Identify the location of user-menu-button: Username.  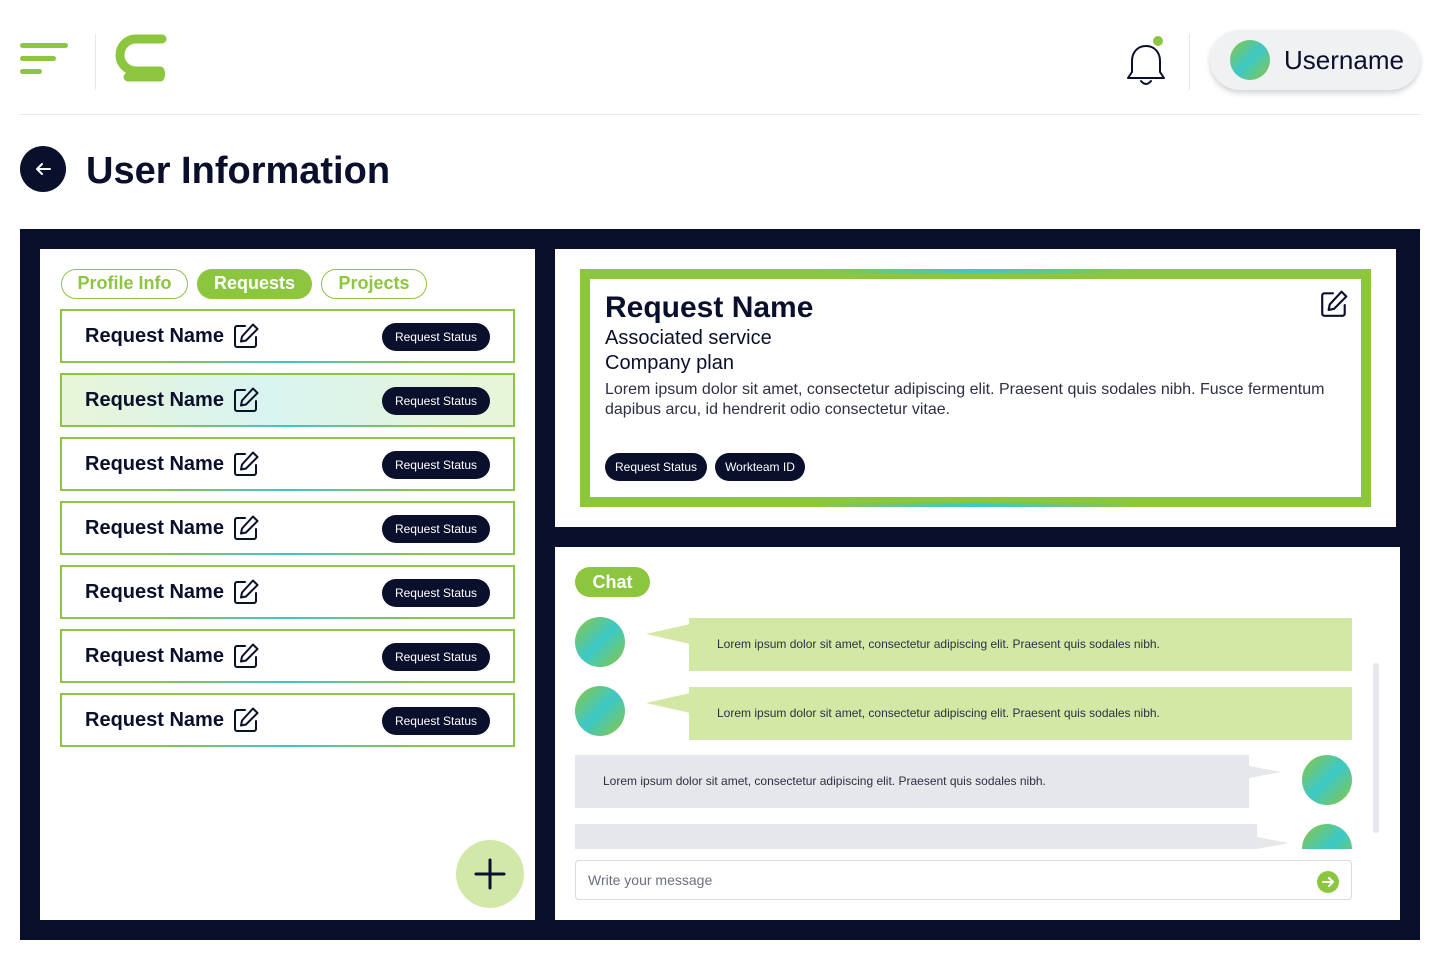
(1315, 60).